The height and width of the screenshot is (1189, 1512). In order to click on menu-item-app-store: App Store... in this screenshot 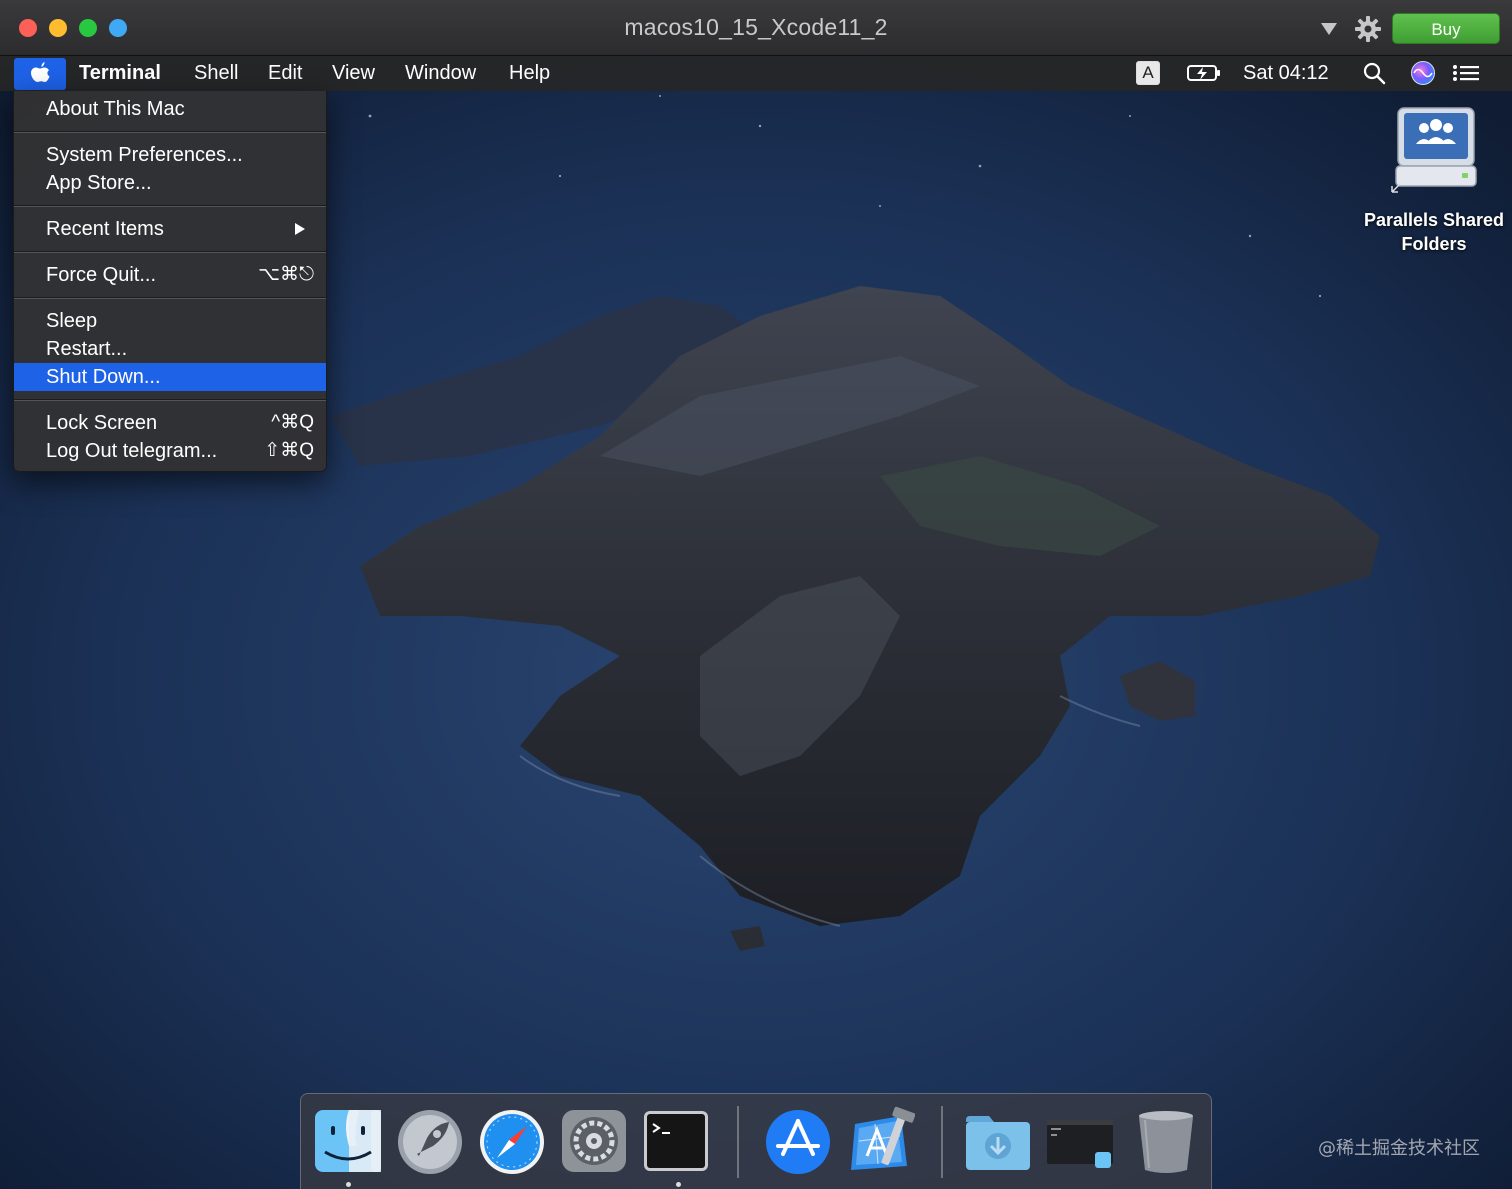, I will do `click(170, 183)`.